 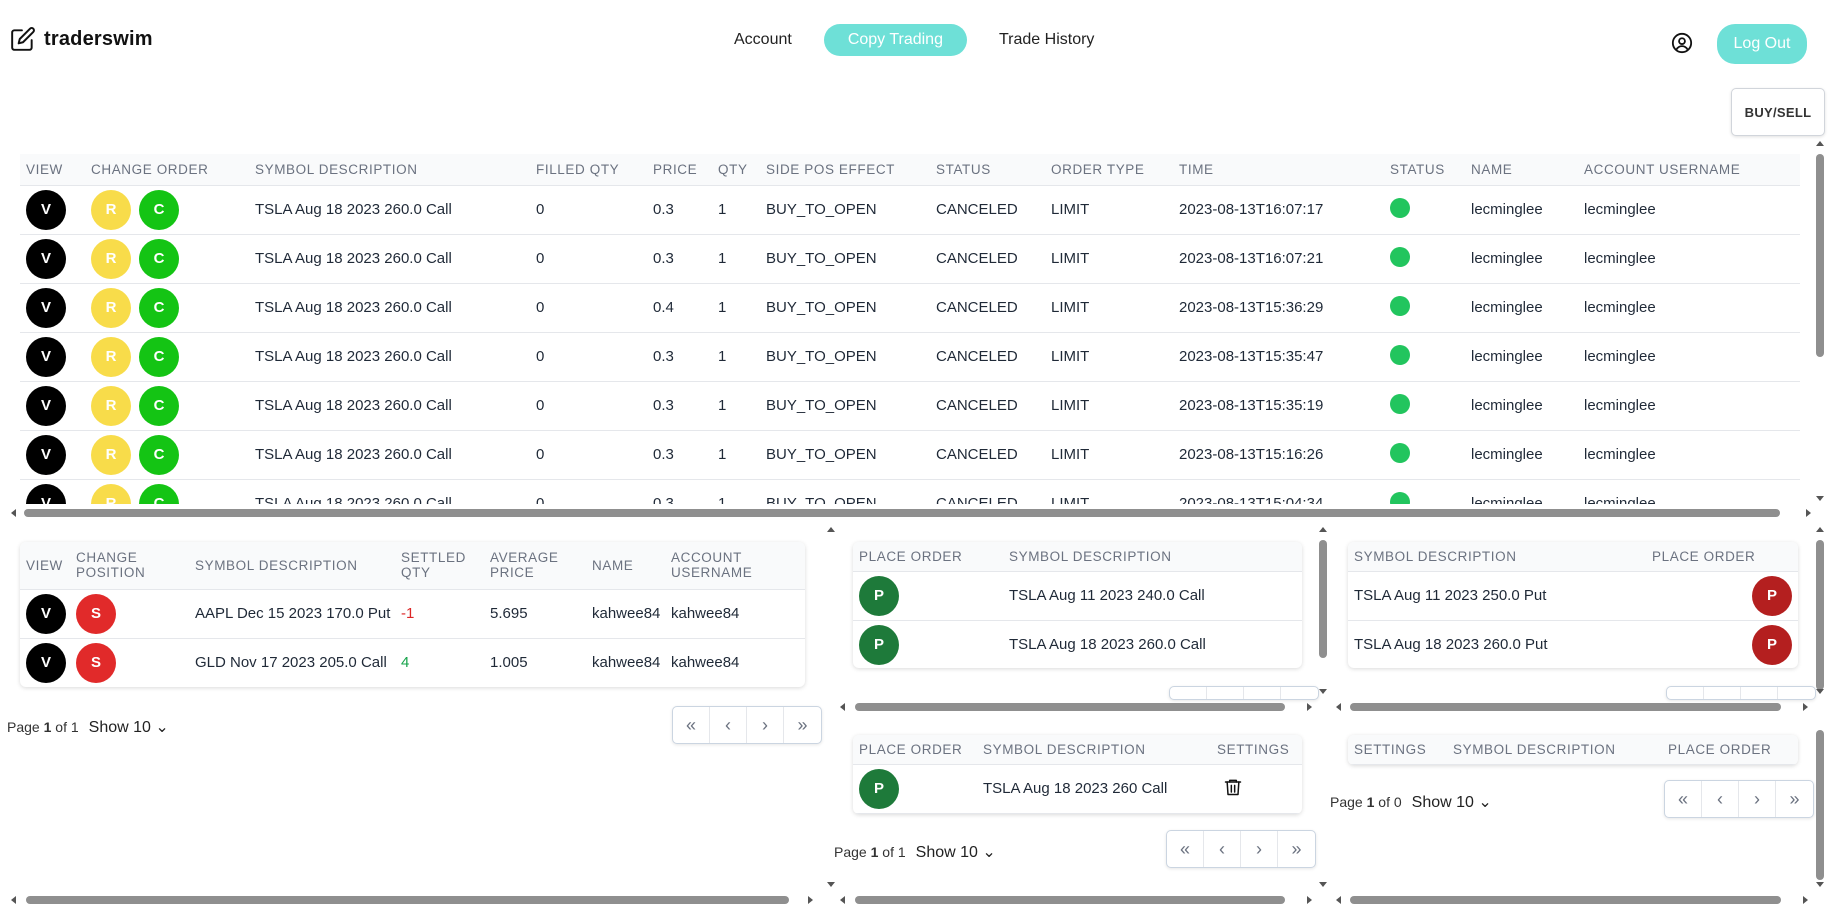 I want to click on nav-copy-trading: Copy Trading, so click(x=895, y=40).